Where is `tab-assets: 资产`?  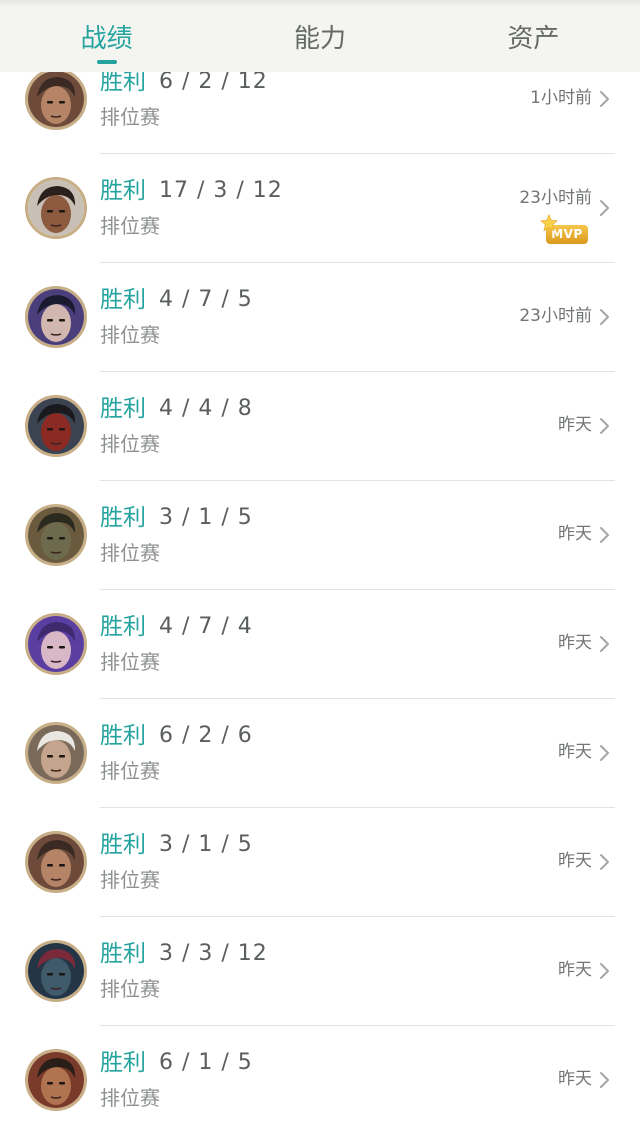 tab-assets: 资产 is located at coordinates (533, 36).